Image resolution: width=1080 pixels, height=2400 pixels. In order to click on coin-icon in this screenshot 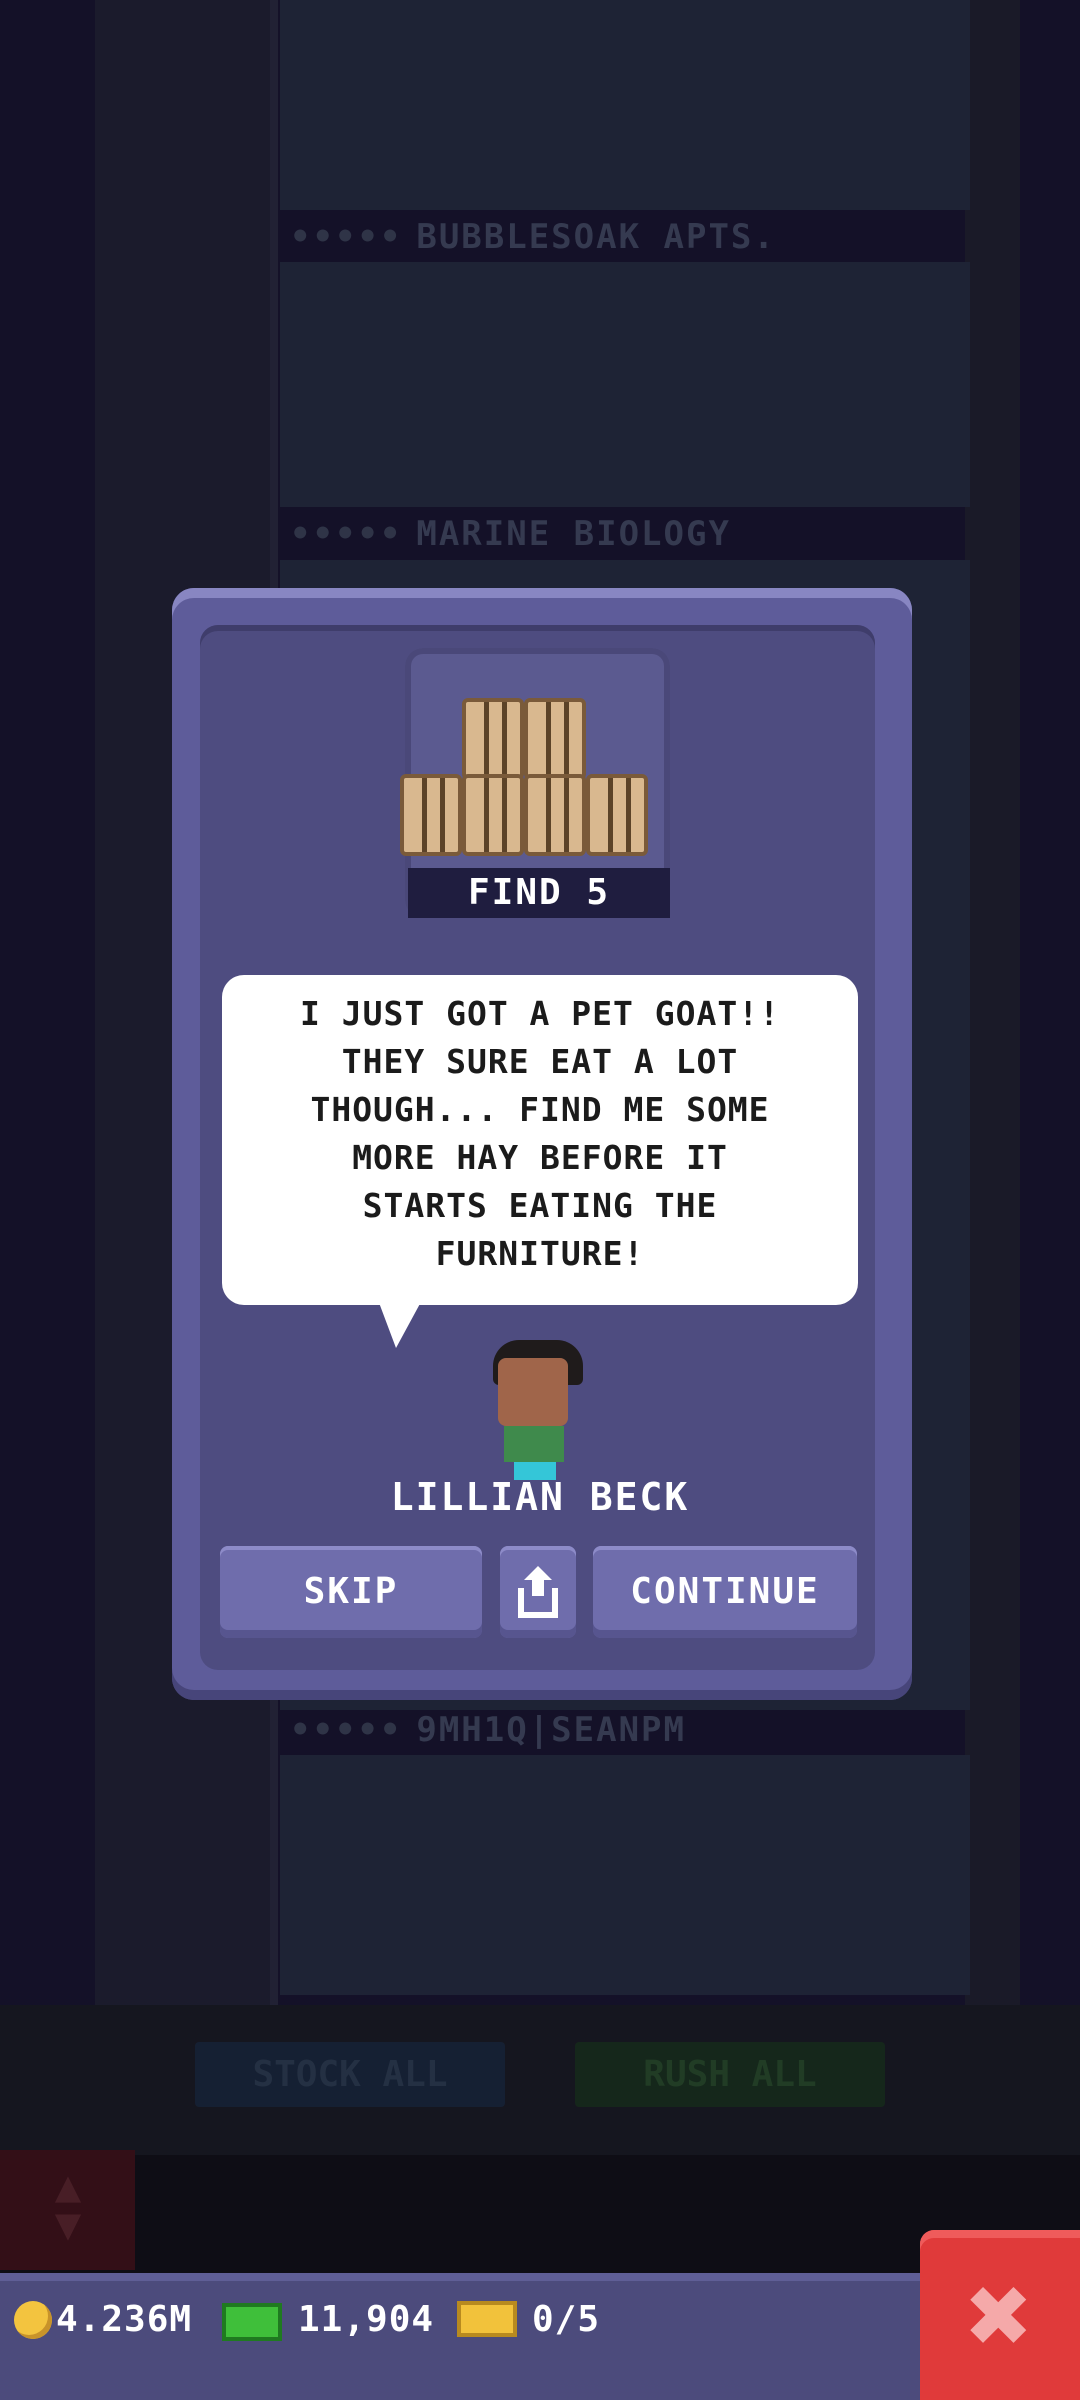, I will do `click(33, 2320)`.